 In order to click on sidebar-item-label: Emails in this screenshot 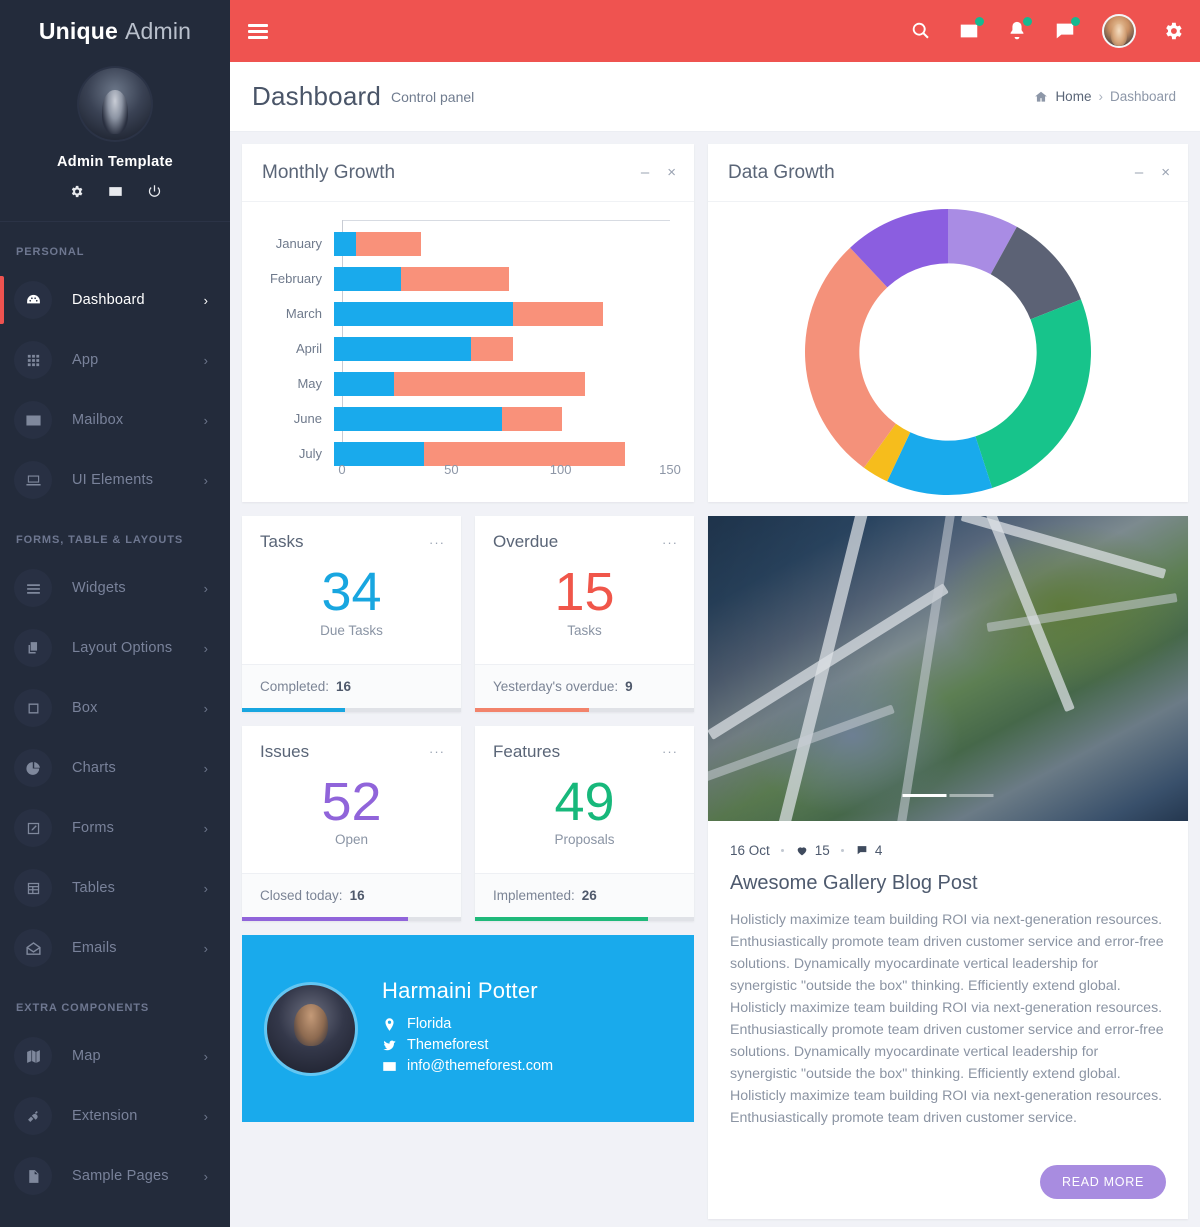, I will do `click(94, 948)`.